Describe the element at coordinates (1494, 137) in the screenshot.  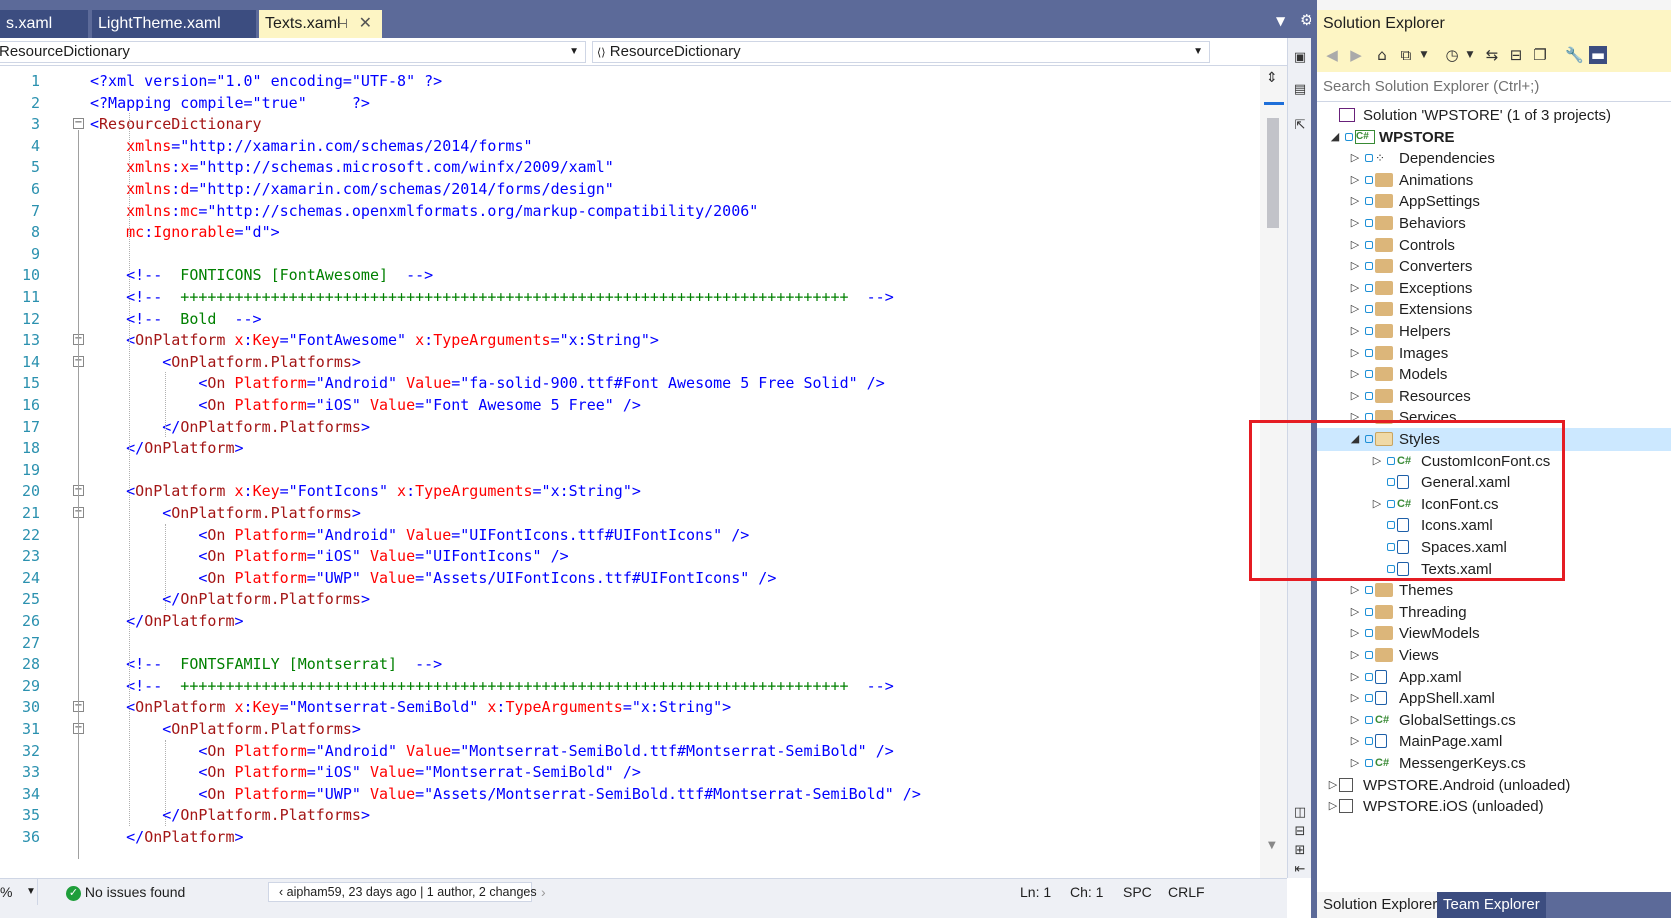
I see `tree-item: ◢ C# WPSTORE` at that location.